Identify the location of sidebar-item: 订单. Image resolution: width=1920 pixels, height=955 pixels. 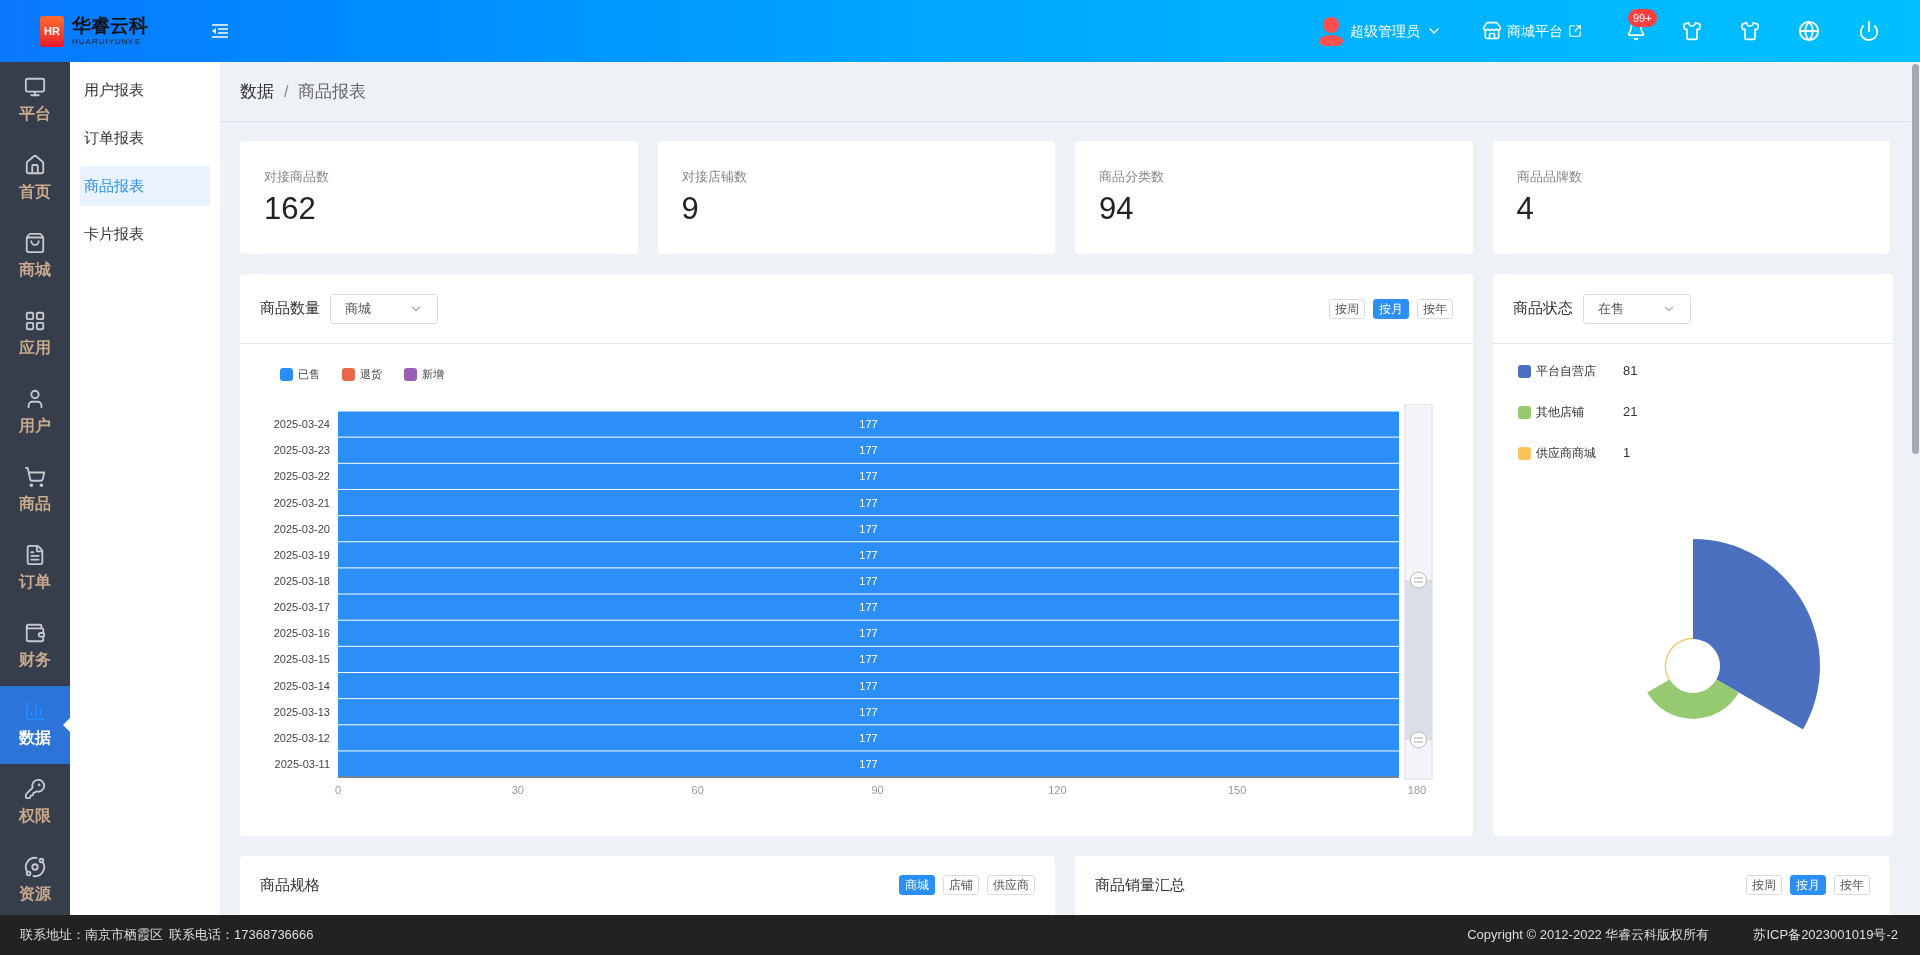
(35, 569).